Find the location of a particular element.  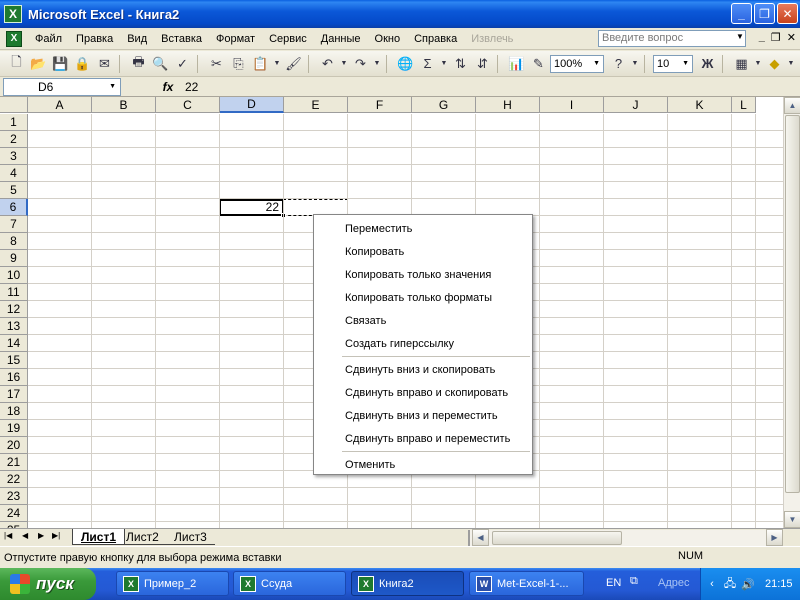

column-header-b: B is located at coordinates (124, 105).